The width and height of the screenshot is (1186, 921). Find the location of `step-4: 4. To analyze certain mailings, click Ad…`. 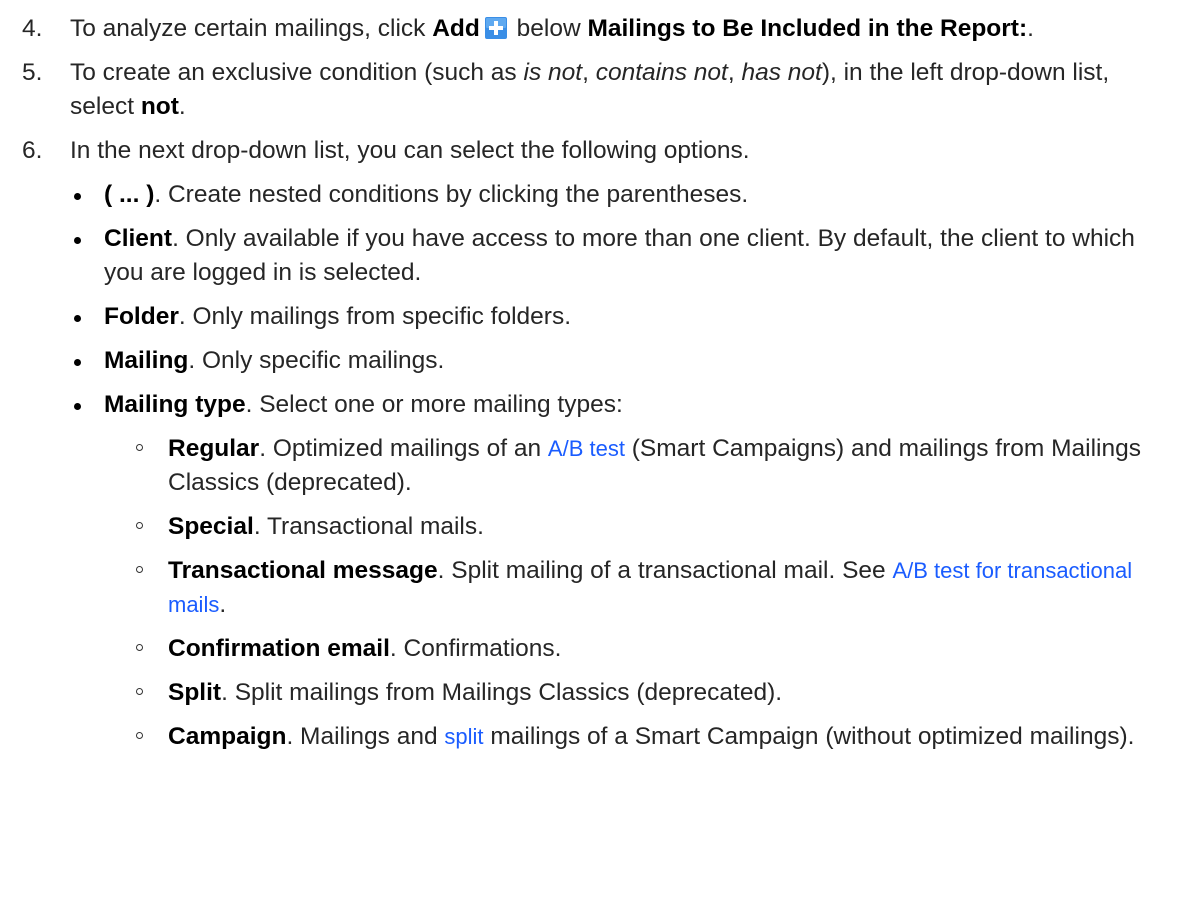

step-4: 4. To analyze certain mailings, click Ad… is located at coordinates (593, 29).